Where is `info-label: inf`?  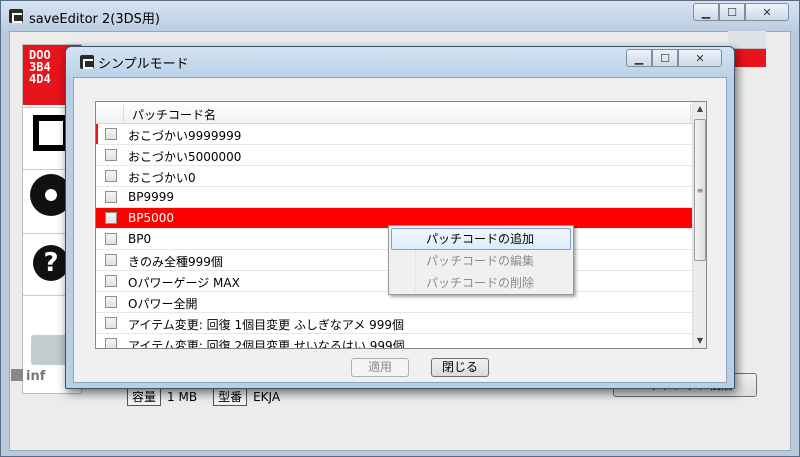
info-label: inf is located at coordinates (28, 376).